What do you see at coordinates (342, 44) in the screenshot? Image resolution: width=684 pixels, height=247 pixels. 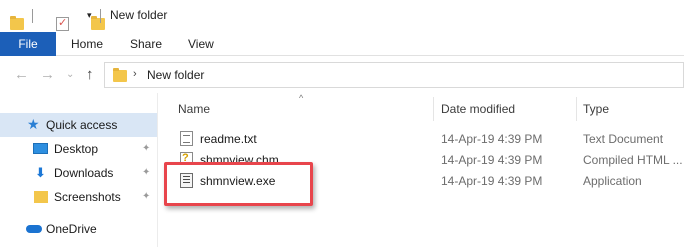 I see `ribbon-tabs: File Home Share View` at bounding box center [342, 44].